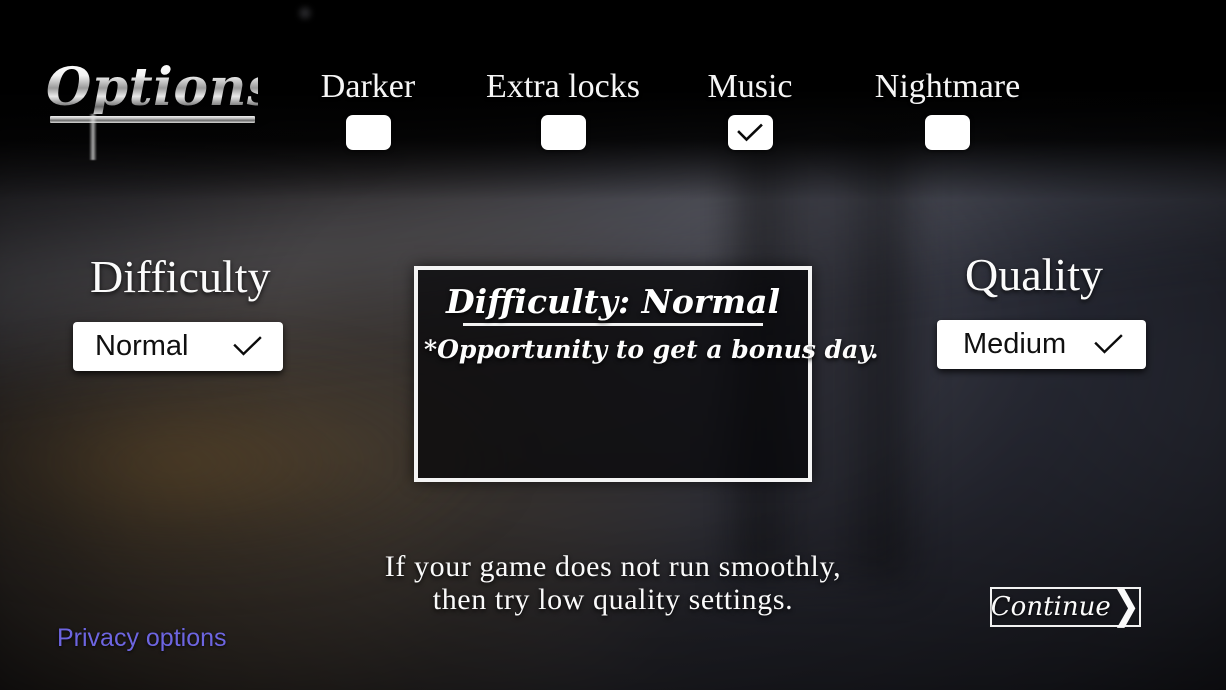 The height and width of the screenshot is (690, 1226). What do you see at coordinates (750, 86) in the screenshot?
I see `toggle-music-label: Music` at bounding box center [750, 86].